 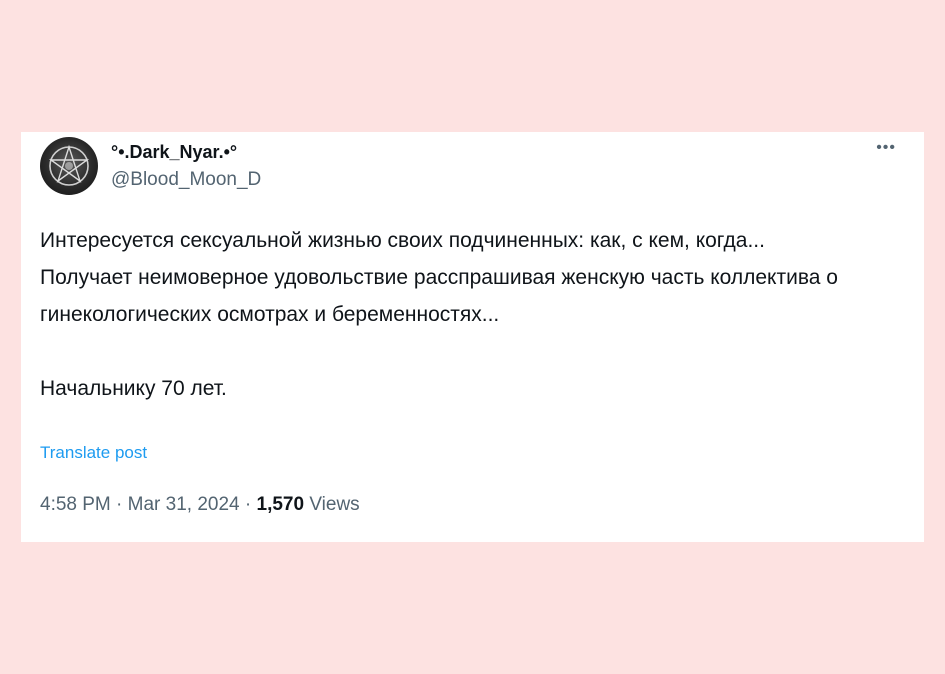 I want to click on tweet-meta: 4:58 PM · Mar 31, 2024 · 1,570 Views, so click(x=200, y=505).